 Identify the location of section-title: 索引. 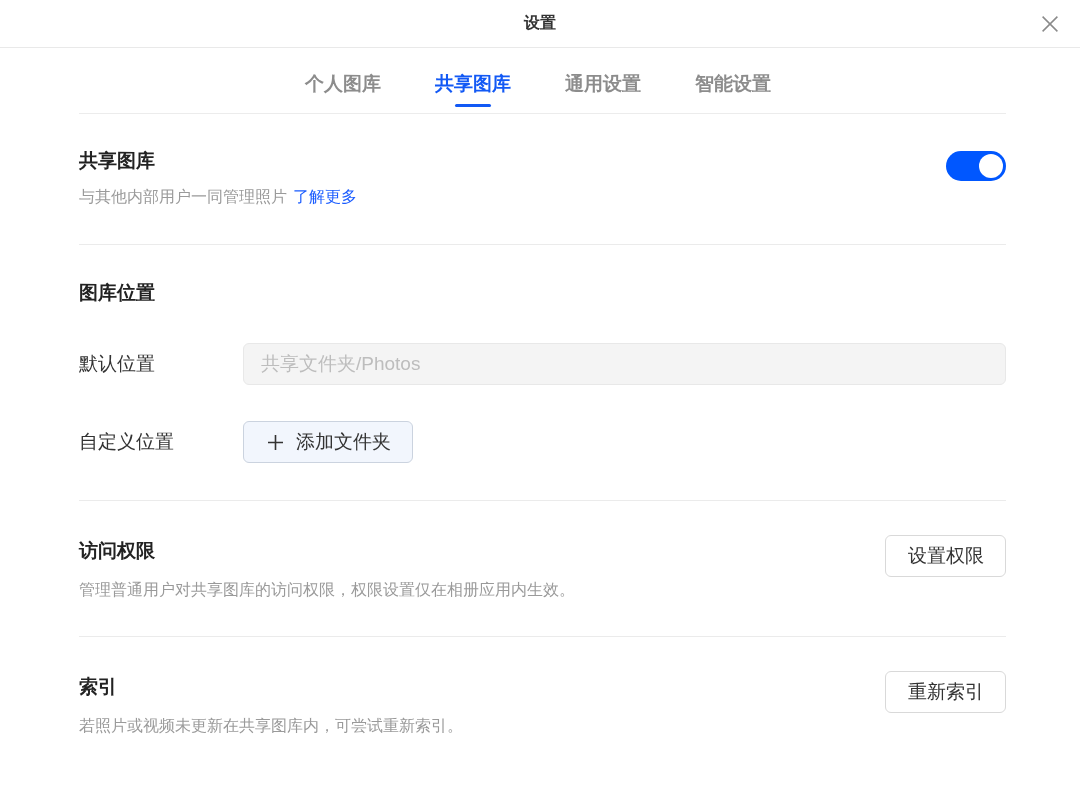
(98, 687).